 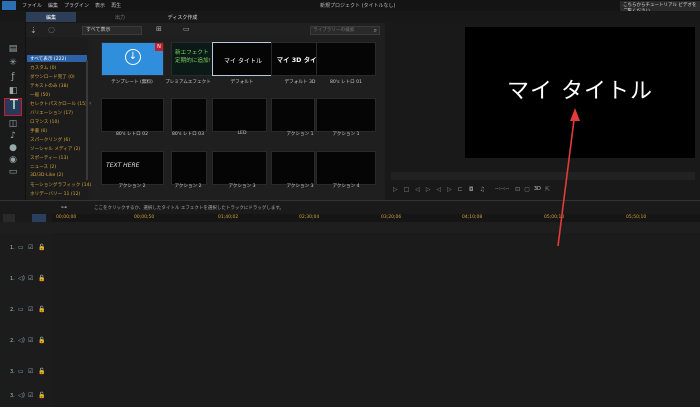 I want to click on annotation-arrow-line, so click(x=566, y=179).